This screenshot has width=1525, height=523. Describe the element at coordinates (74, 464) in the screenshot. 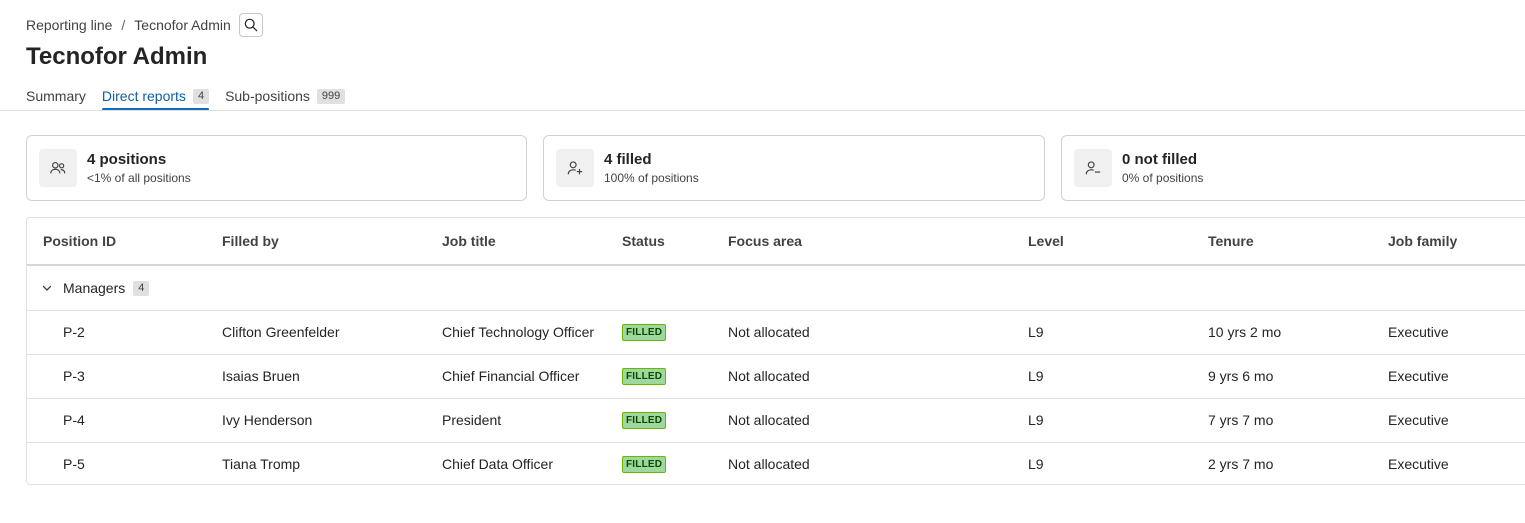

I see `cell-position-id: P-5` at that location.